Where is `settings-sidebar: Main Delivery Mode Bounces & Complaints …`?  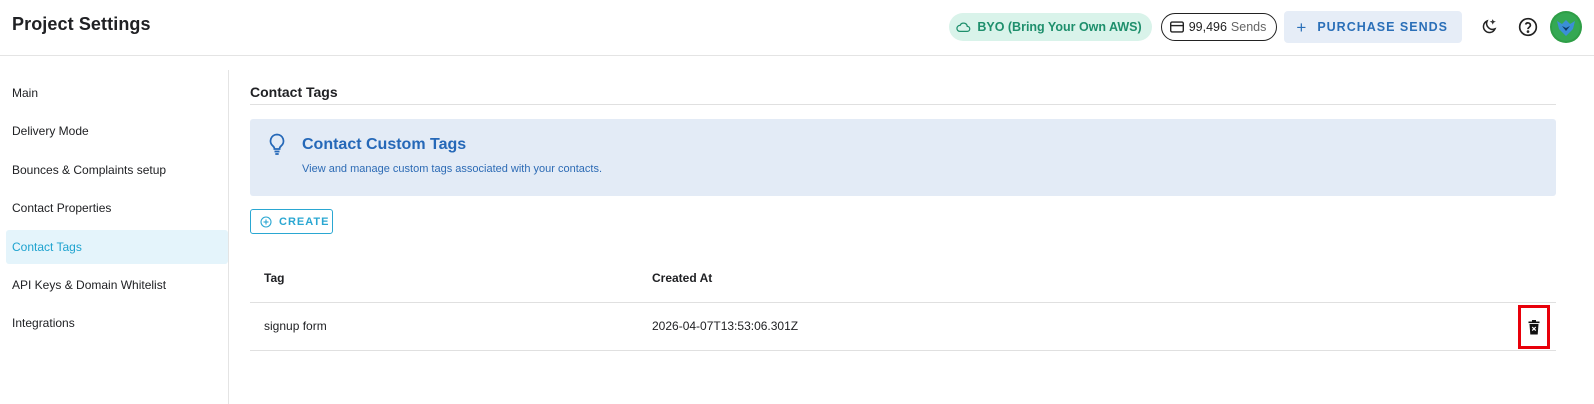
settings-sidebar: Main Delivery Mode Bounces & Complaints … is located at coordinates (114, 237).